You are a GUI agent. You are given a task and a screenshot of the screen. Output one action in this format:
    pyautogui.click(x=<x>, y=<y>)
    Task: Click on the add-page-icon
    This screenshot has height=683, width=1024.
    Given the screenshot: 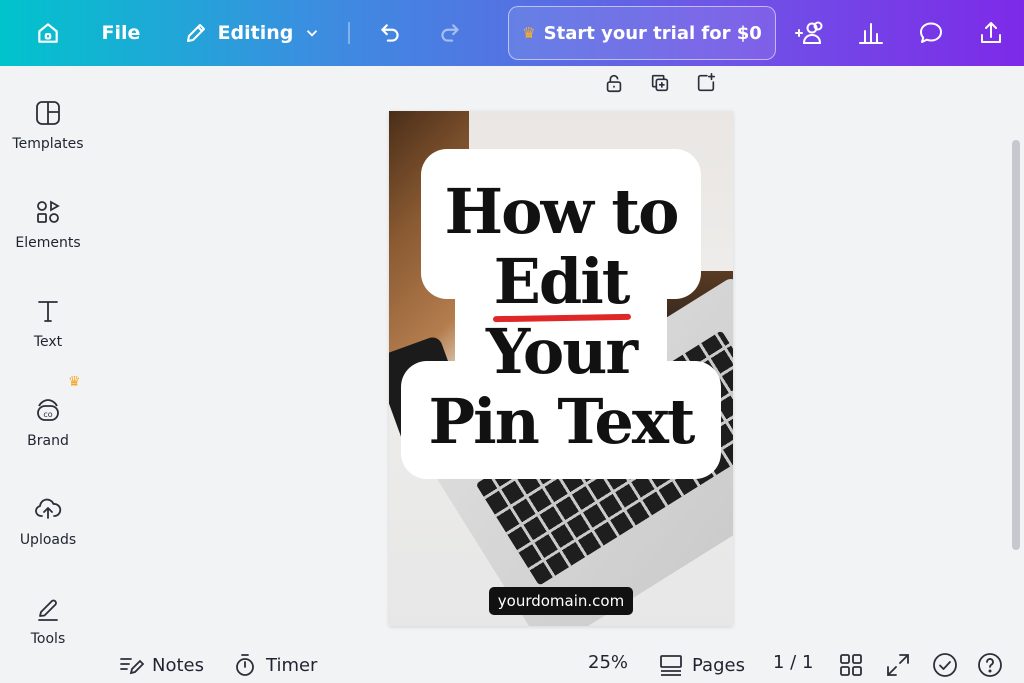 What is the action you would take?
    pyautogui.click(x=706, y=83)
    